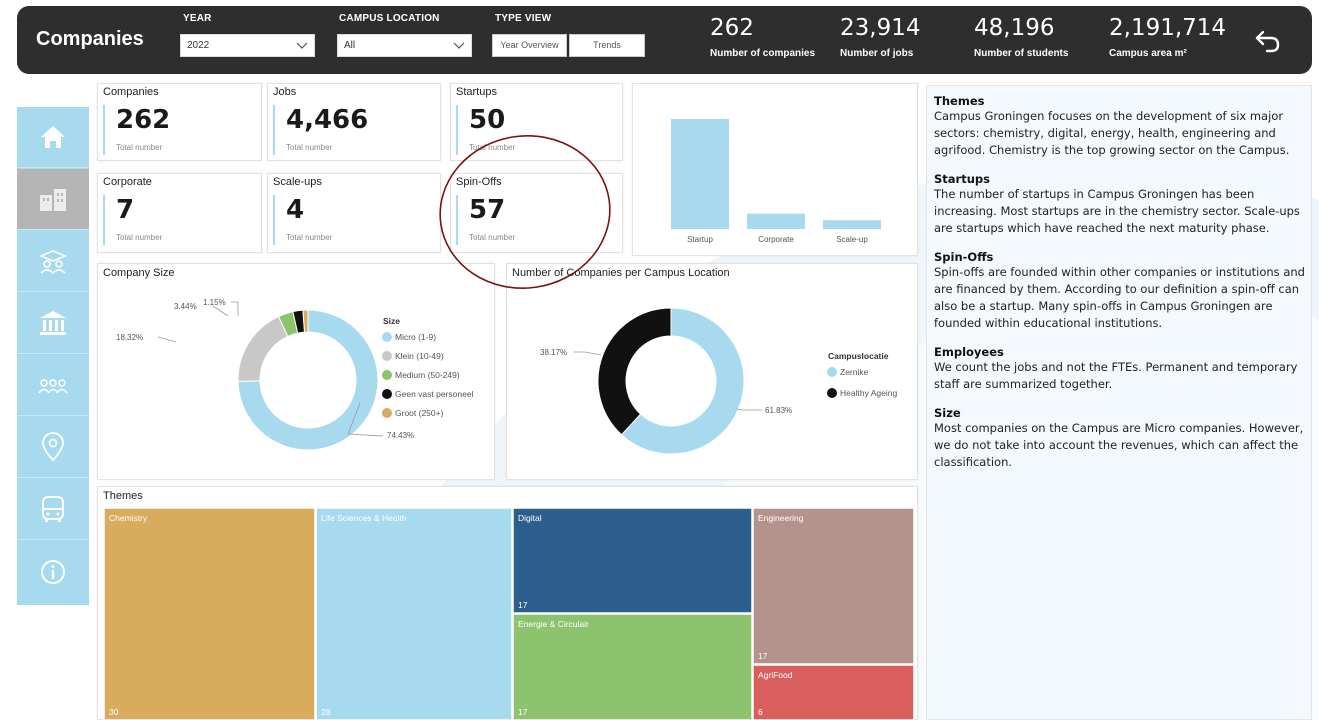  What do you see at coordinates (302, 45) in the screenshot?
I see `chevron-down-icon` at bounding box center [302, 45].